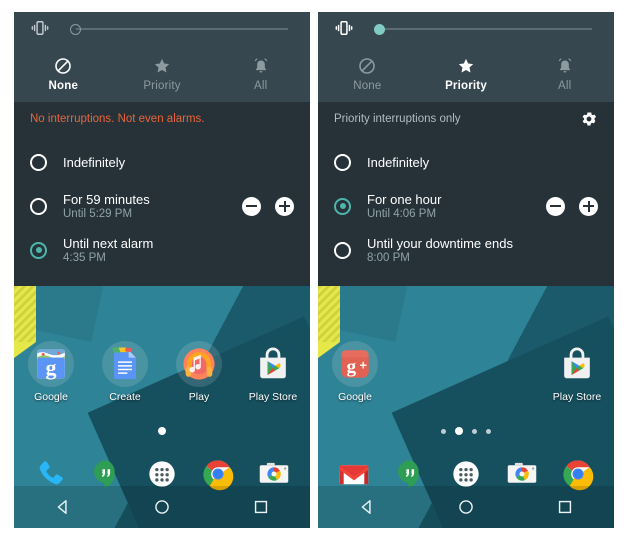  Describe the element at coordinates (429, 372) in the screenshot. I see `empty-app-slot` at that location.